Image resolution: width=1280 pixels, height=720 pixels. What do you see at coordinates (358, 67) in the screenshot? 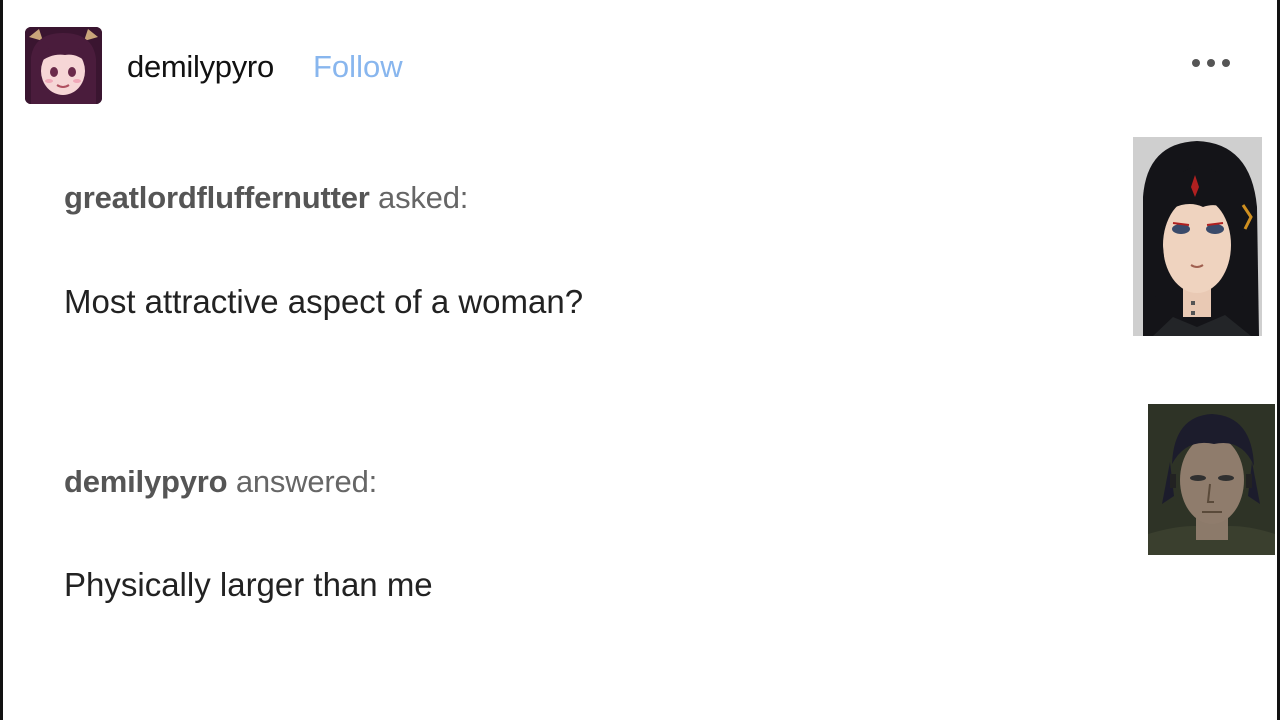
I see `follow-button: Follow` at bounding box center [358, 67].